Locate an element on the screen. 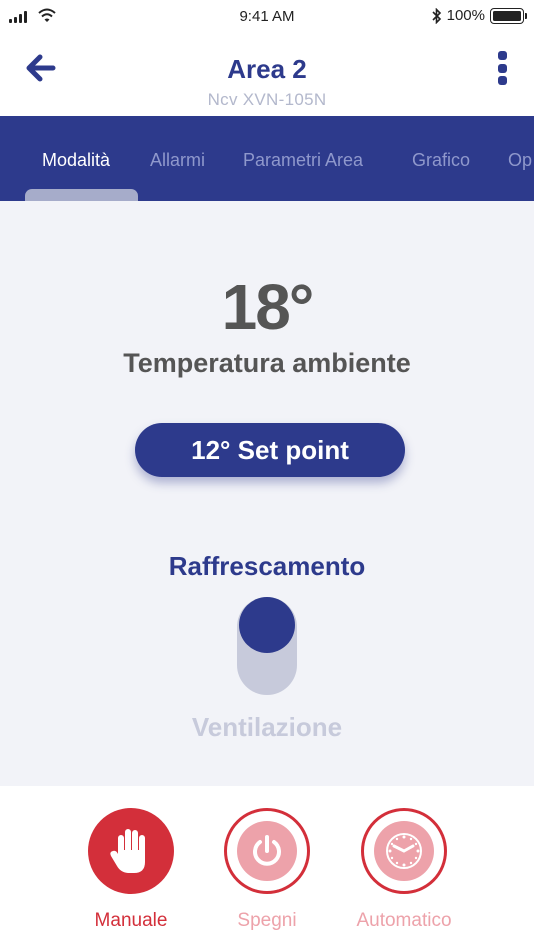  tab-grafico: Grafico is located at coordinates (441, 160).